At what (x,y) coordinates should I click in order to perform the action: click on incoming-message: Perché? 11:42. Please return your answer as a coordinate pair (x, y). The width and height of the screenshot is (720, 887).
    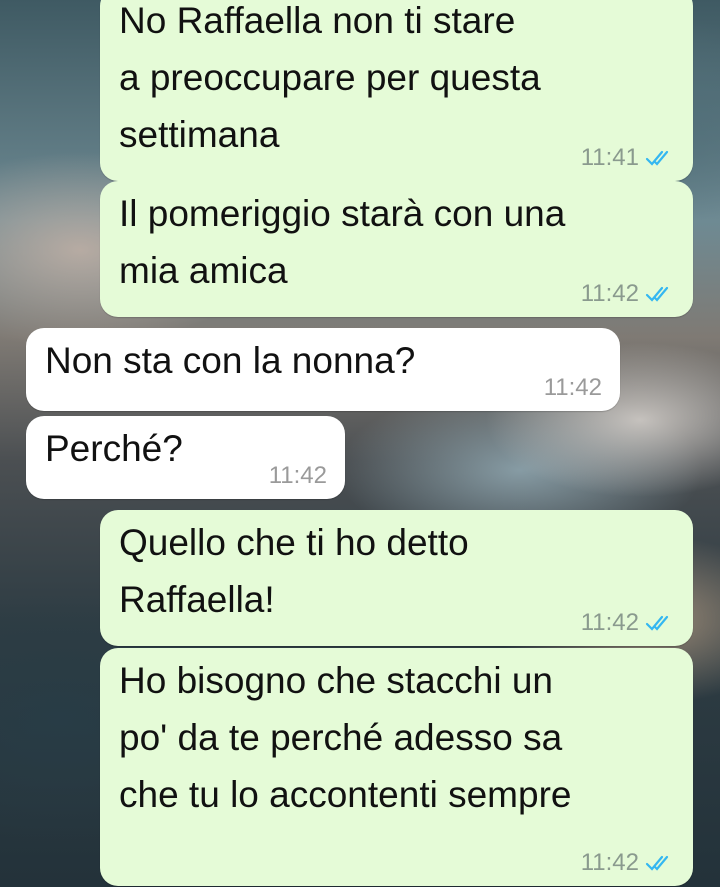
    Looking at the image, I should click on (185, 457).